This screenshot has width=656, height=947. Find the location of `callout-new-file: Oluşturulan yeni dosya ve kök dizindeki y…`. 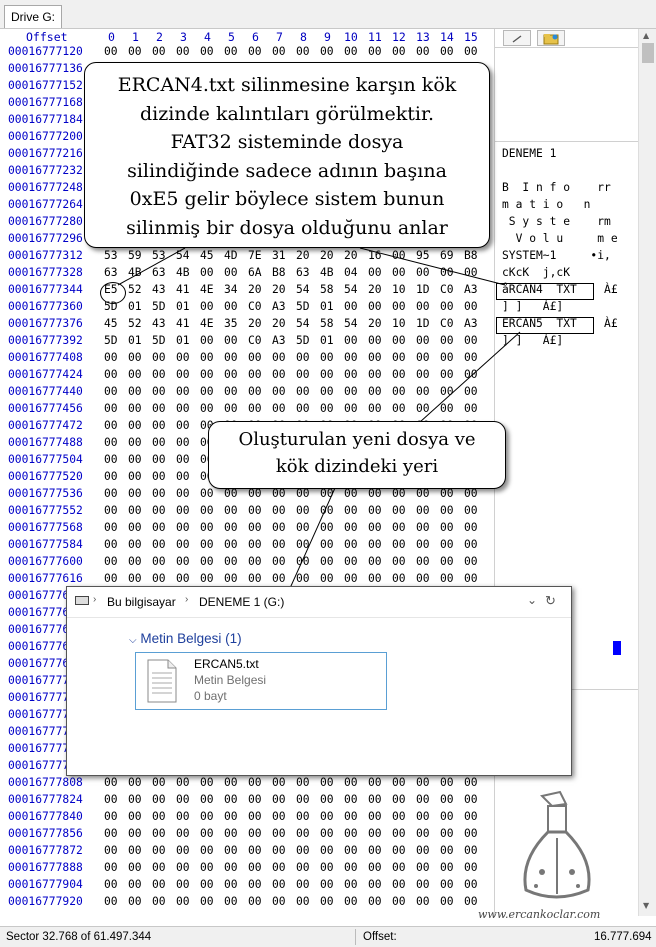

callout-new-file: Oluşturulan yeni dosya ve kök dizindeki y… is located at coordinates (357, 455).